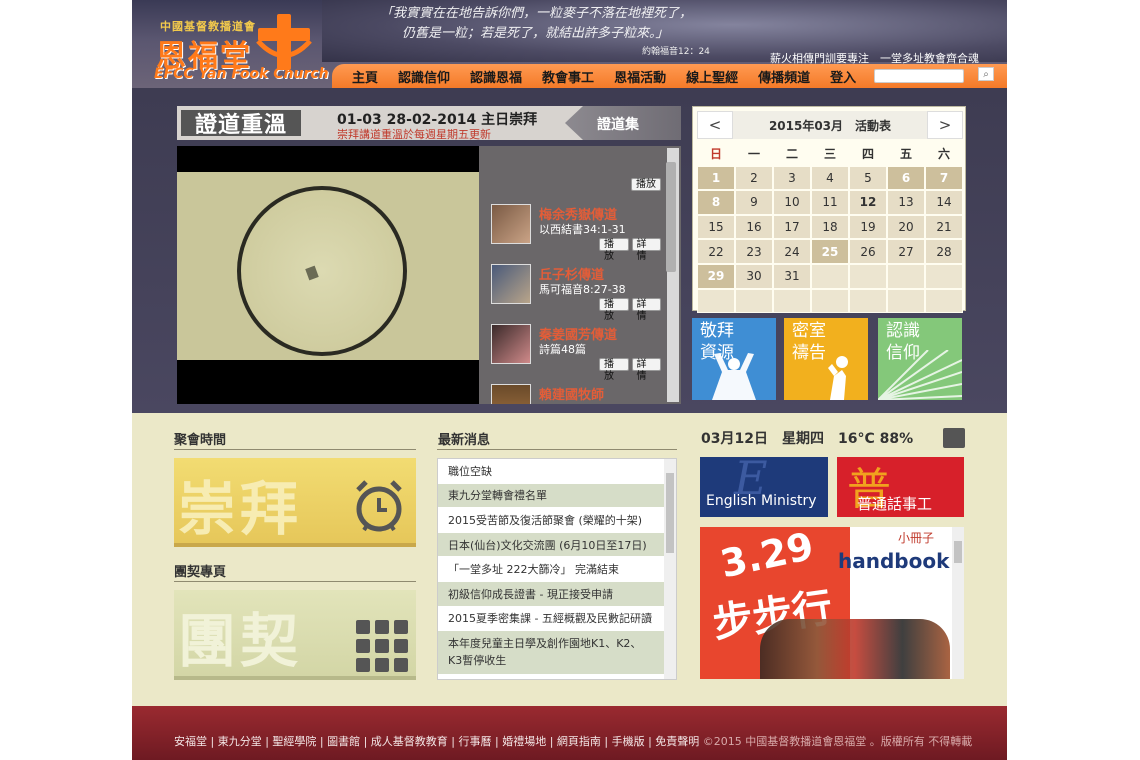  Describe the element at coordinates (716, 202) in the screenshot. I see `calendar-day-event: 8` at that location.